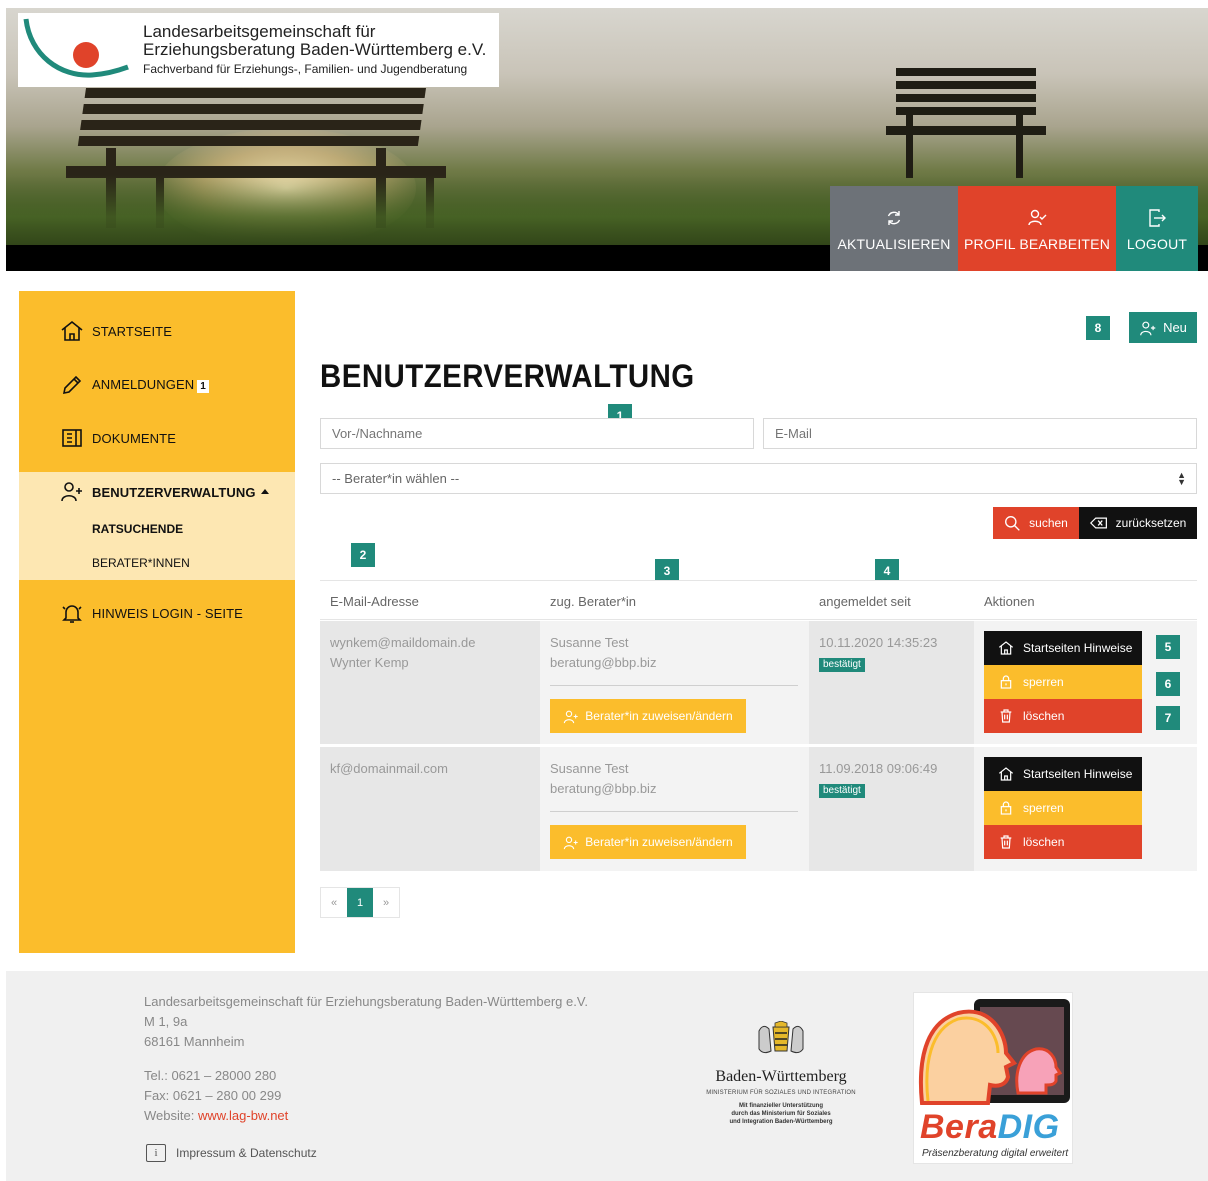 This screenshot has width=1208, height=1181. Describe the element at coordinates (878, 642) in the screenshot. I see `registered-date: 10.11.2020 14:35:23` at that location.